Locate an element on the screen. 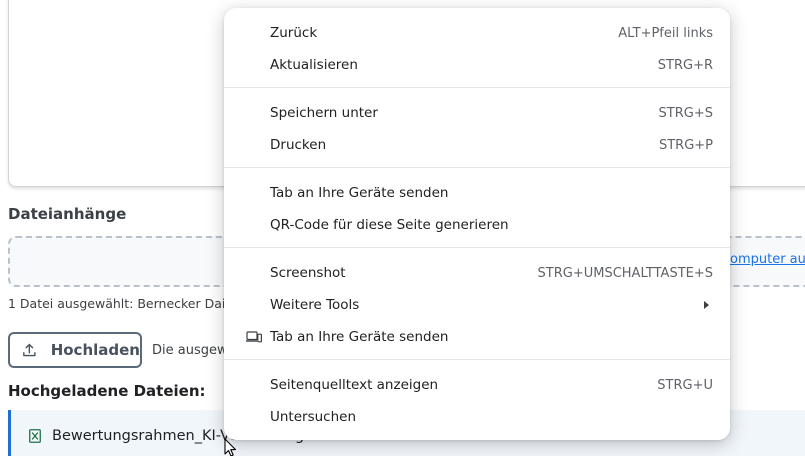 This screenshot has height=456, width=805. menu-item-back: Zurück ALT+Pfeil links is located at coordinates (477, 33).